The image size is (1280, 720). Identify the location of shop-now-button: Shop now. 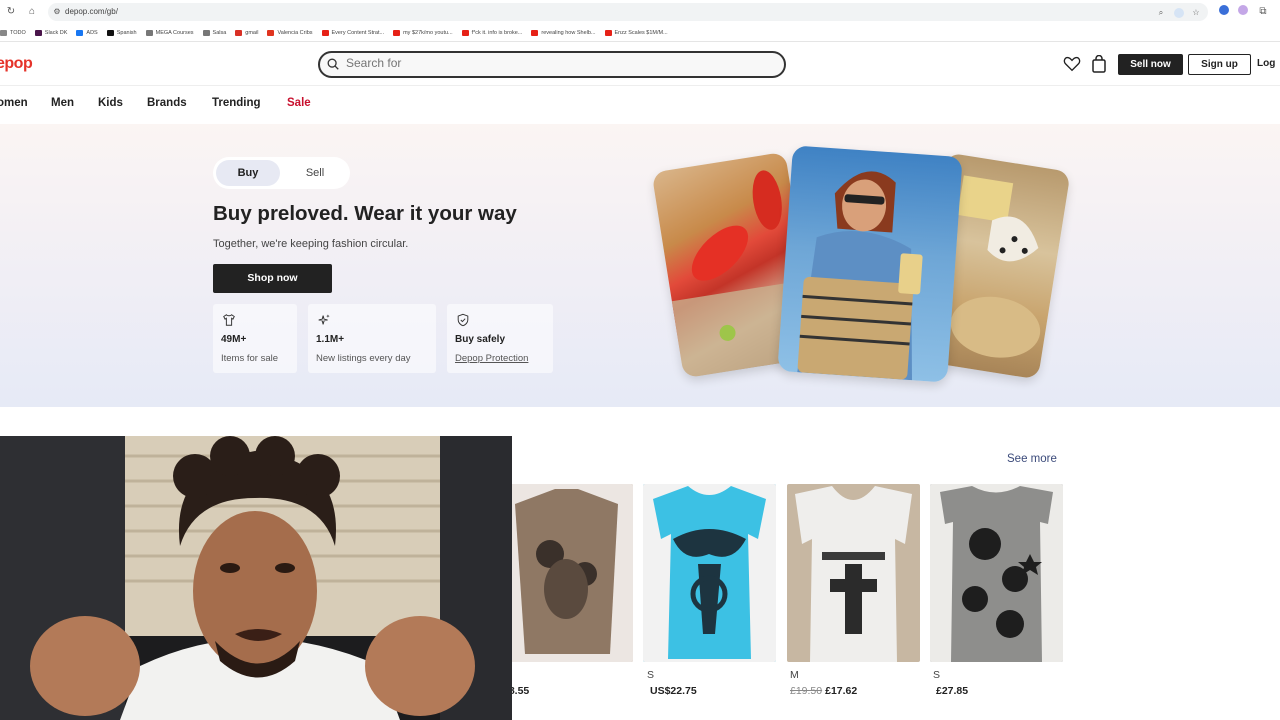
(272, 278).